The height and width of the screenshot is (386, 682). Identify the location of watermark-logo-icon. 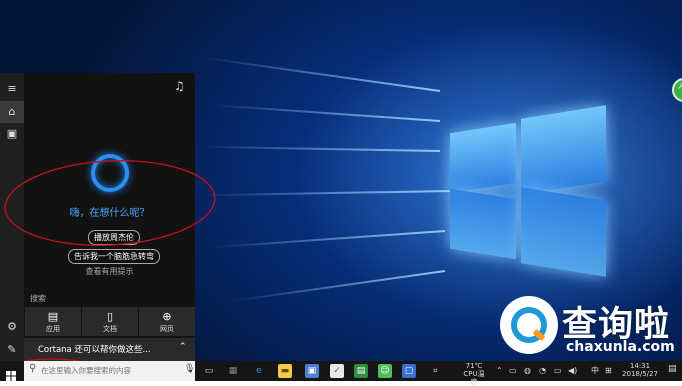
(529, 325).